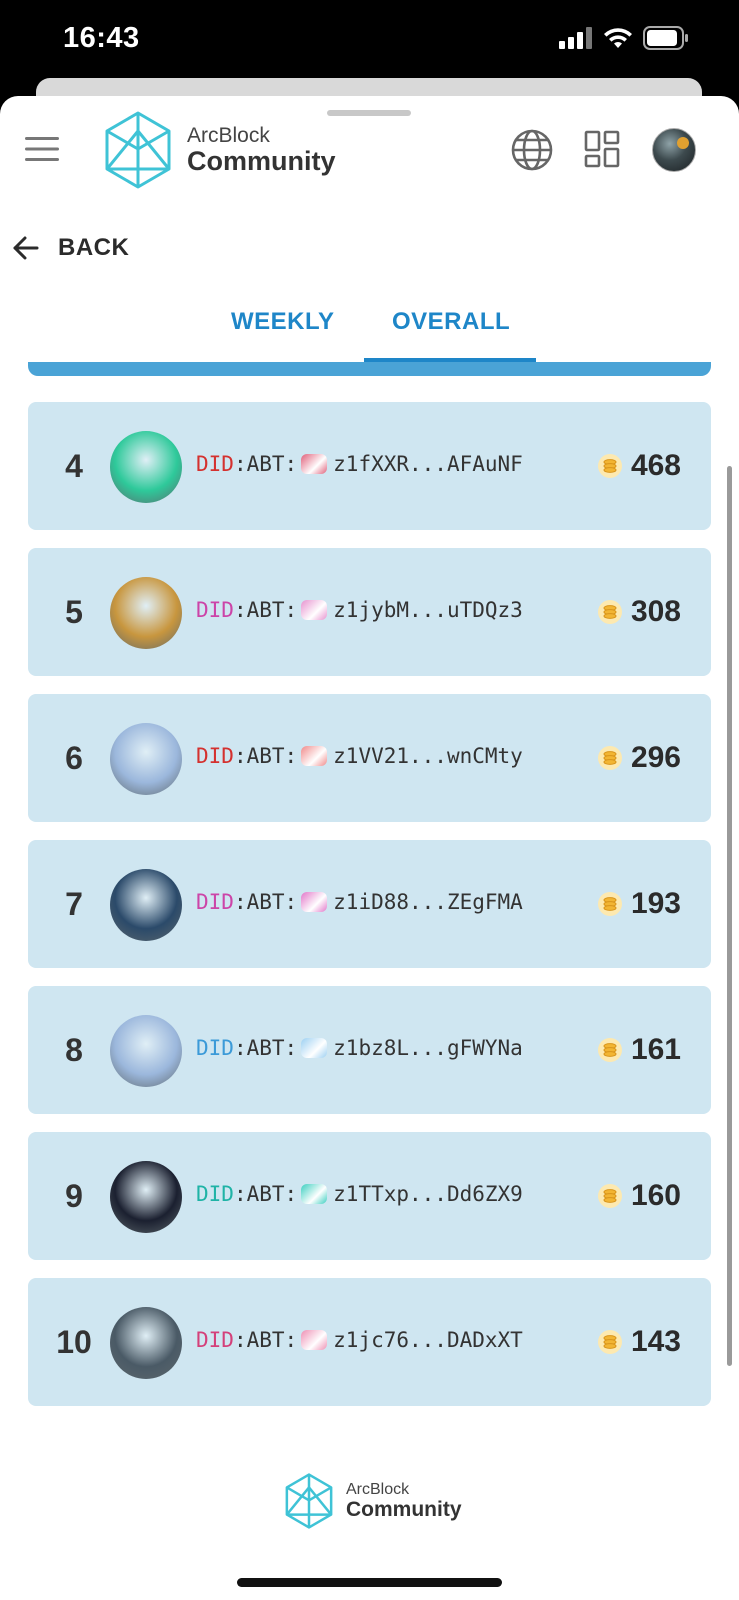 The image size is (739, 1600). I want to click on brand-logo: ArcBlock Community, so click(219, 150).